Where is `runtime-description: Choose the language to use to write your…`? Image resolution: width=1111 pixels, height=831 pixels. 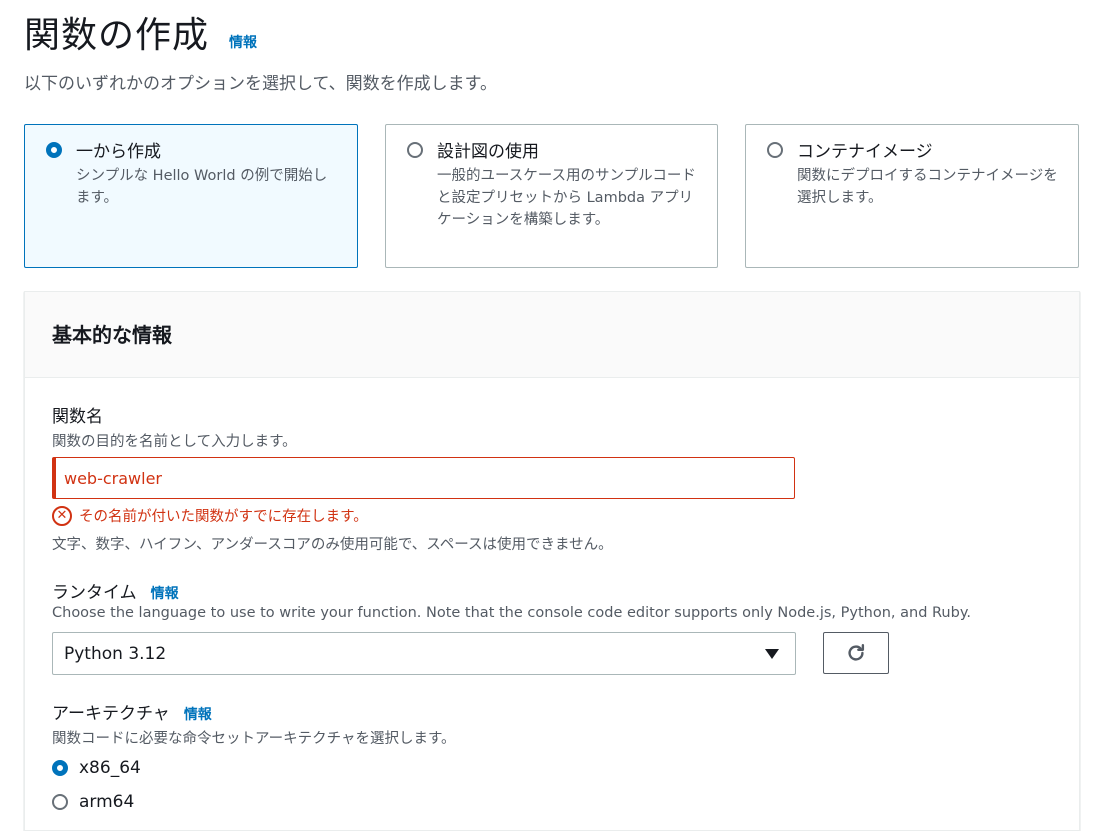 runtime-description: Choose the language to use to write your… is located at coordinates (511, 613).